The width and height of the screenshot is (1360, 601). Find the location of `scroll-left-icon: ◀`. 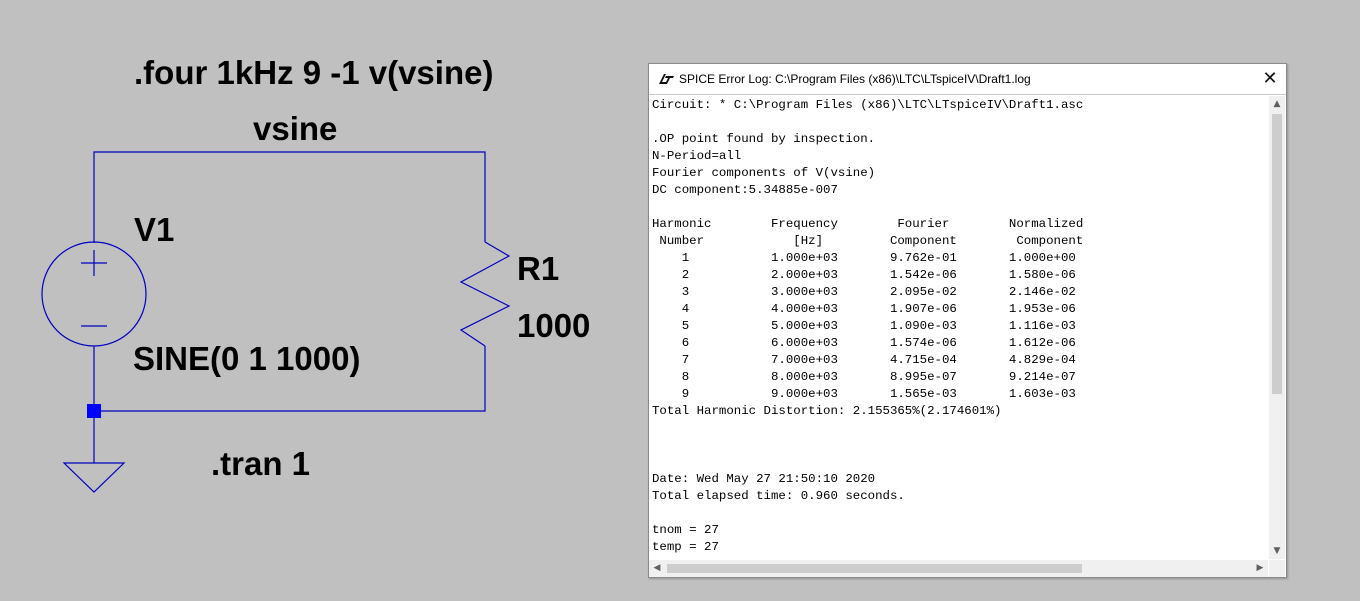

scroll-left-icon: ◀ is located at coordinates (657, 568).